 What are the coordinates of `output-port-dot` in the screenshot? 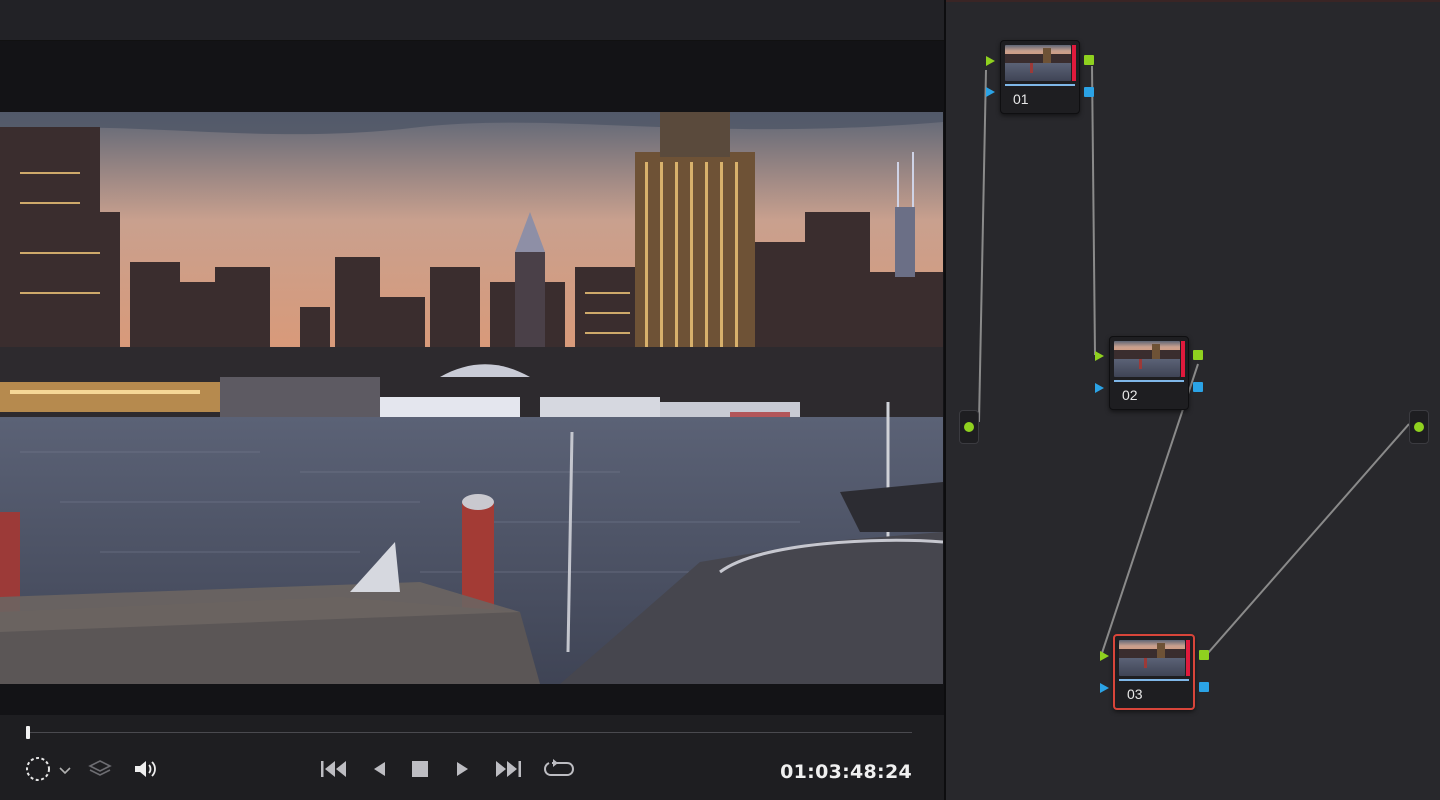 It's located at (1419, 427).